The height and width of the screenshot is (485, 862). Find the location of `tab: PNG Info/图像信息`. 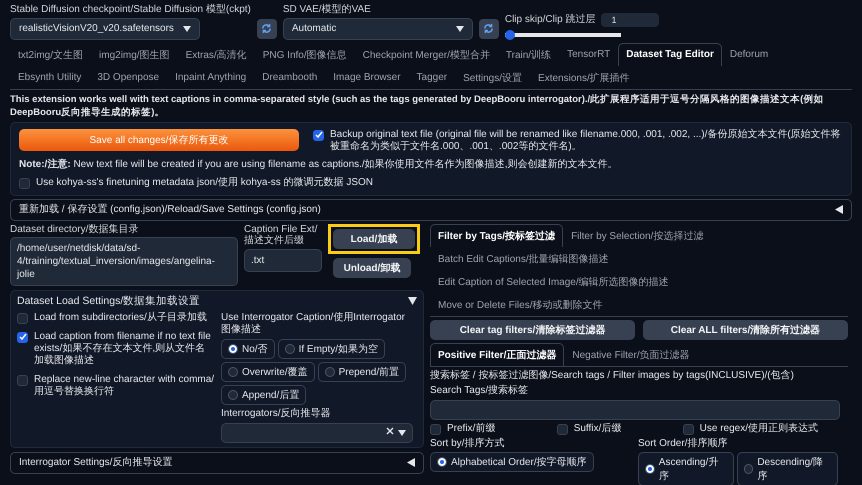

tab: PNG Info/图像信息 is located at coordinates (304, 54).